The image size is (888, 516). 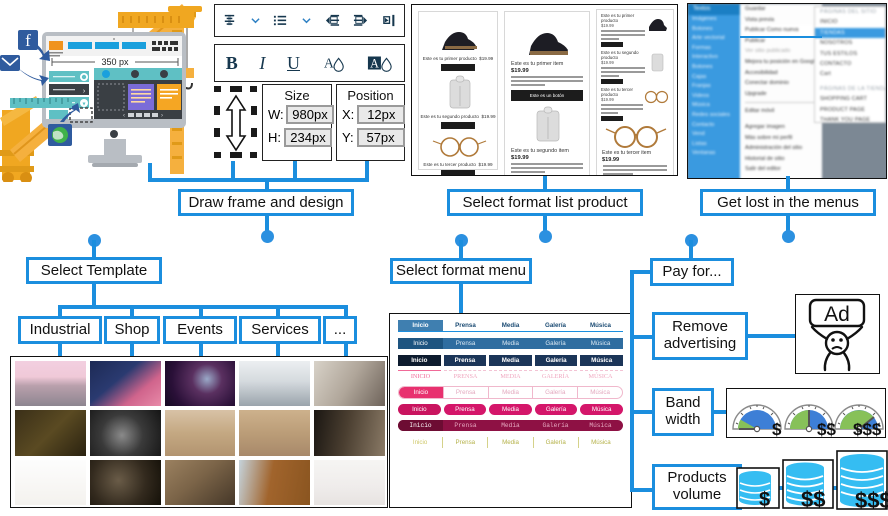 I want to click on size-panel: Size W: 980px H: 234px, so click(x=298, y=122).